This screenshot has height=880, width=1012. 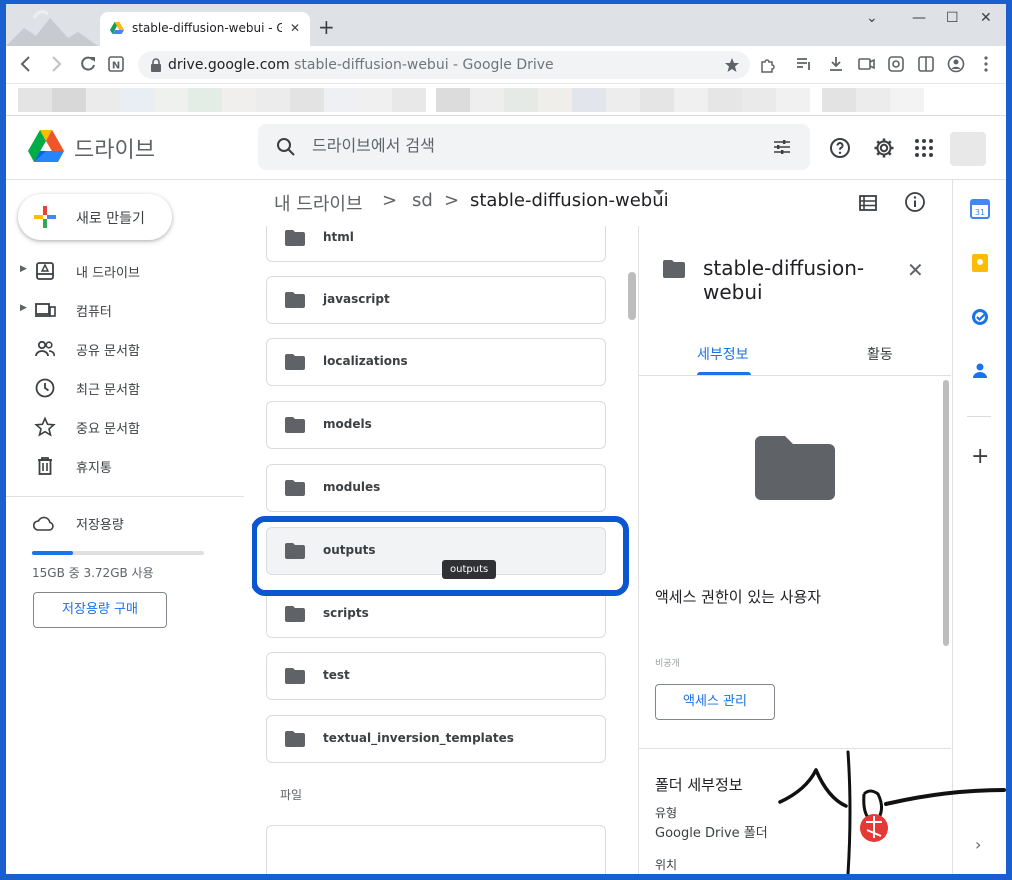 I want to click on buy-storage-button: 저장용량 구매, so click(x=100, y=610).